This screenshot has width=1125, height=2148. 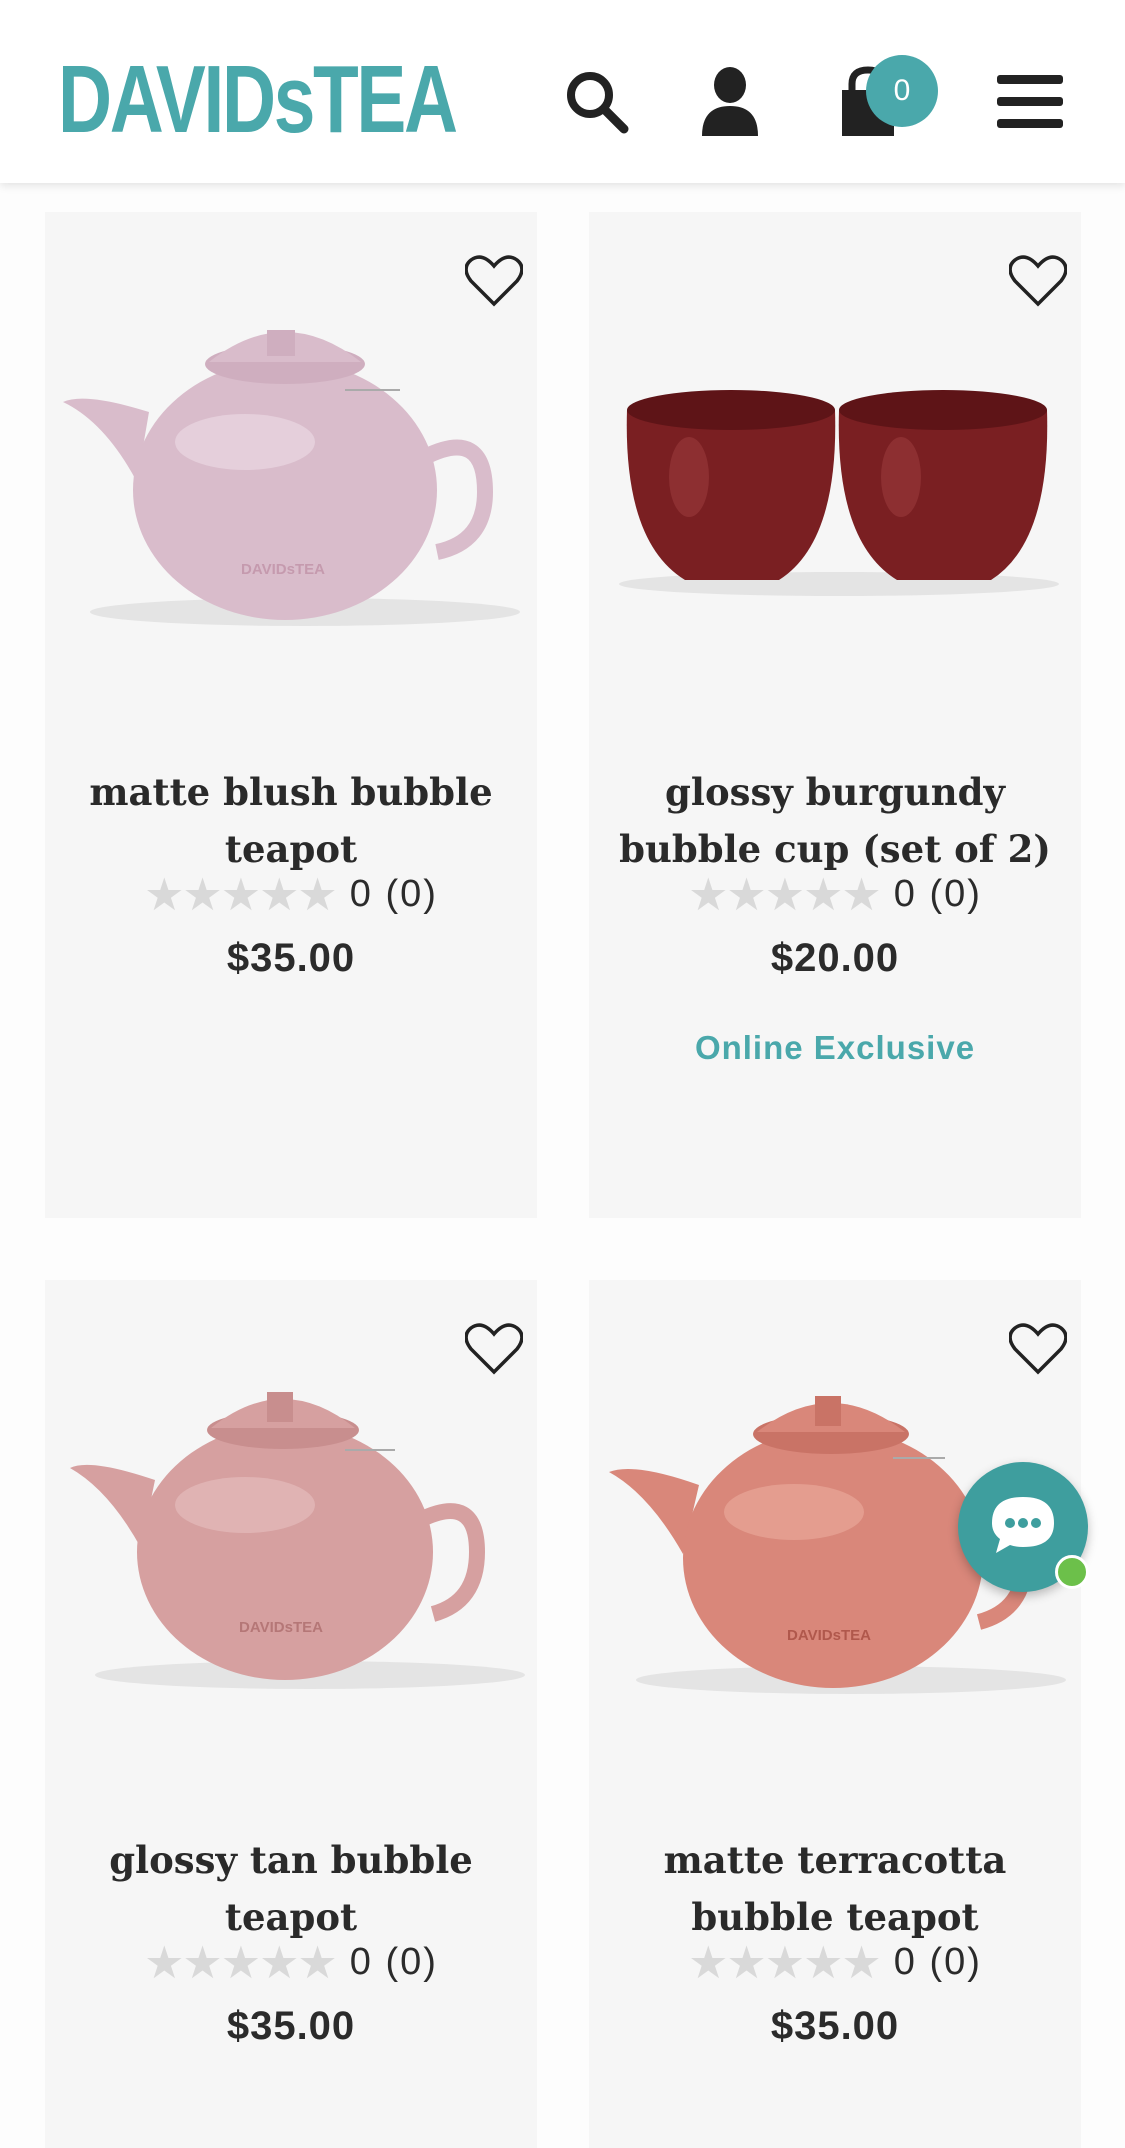 What do you see at coordinates (1072, 1572) in the screenshot?
I see `chat-online-indicator` at bounding box center [1072, 1572].